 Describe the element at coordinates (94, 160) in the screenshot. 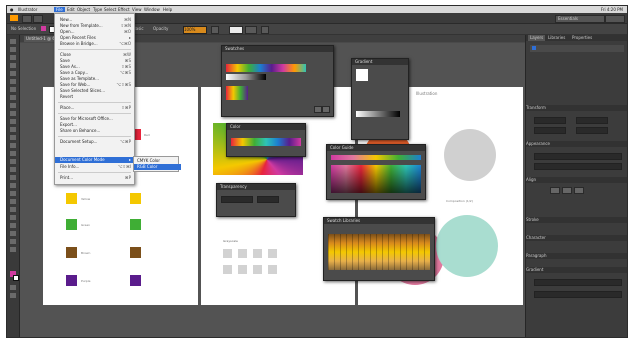

I see `menu-item-document-color-mode: Document Color Mode ▸` at that location.